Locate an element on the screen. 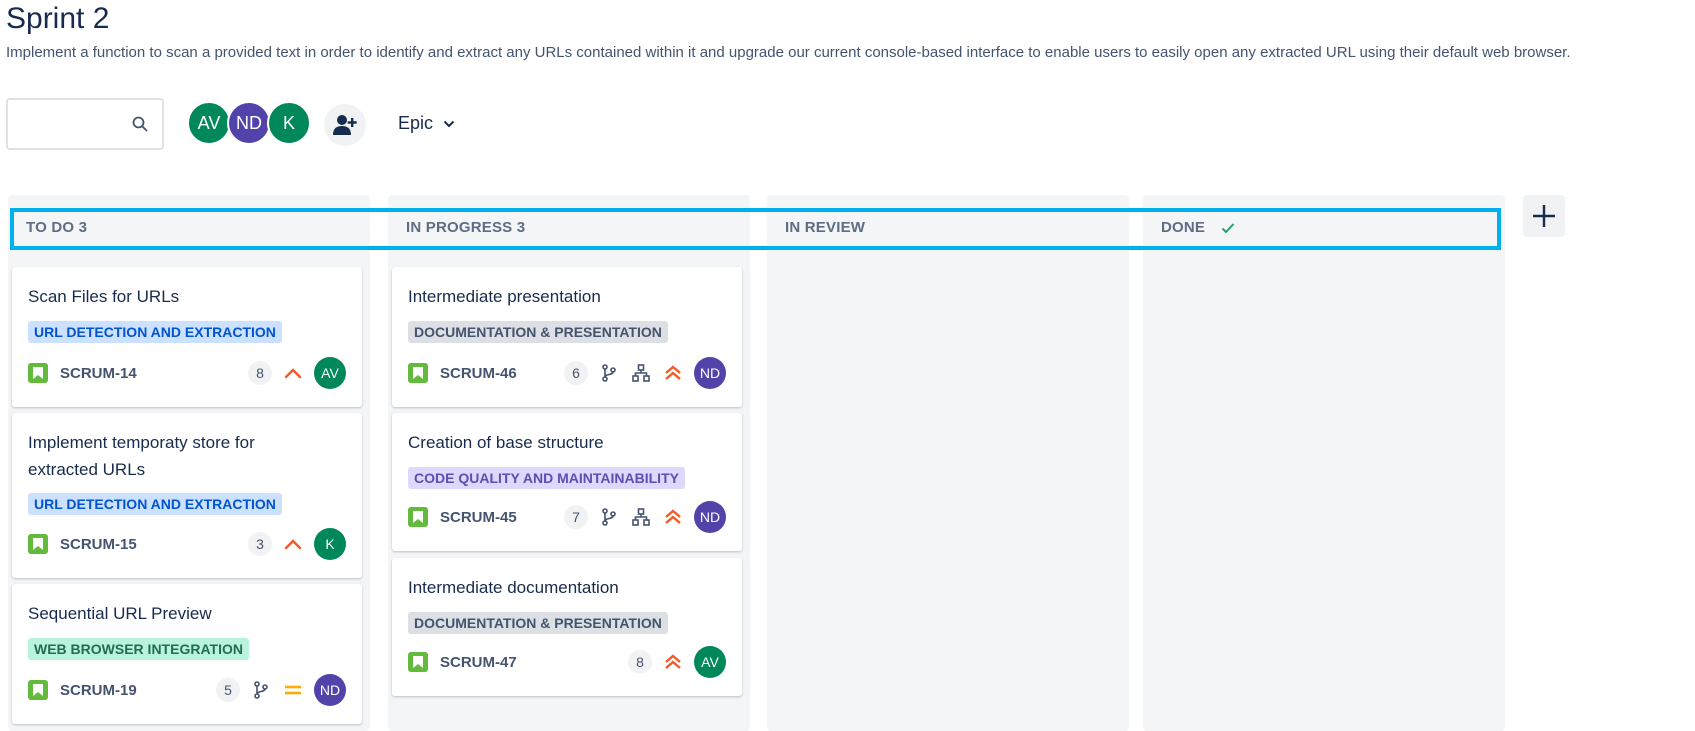 This screenshot has width=1695, height=731. card-footer: SCRUM-47 8 AV is located at coordinates (567, 662).